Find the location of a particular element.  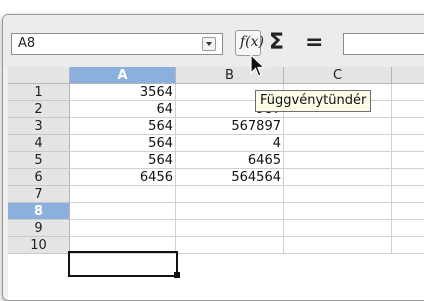

function-wizard-icon: f(x) is located at coordinates (252, 42).